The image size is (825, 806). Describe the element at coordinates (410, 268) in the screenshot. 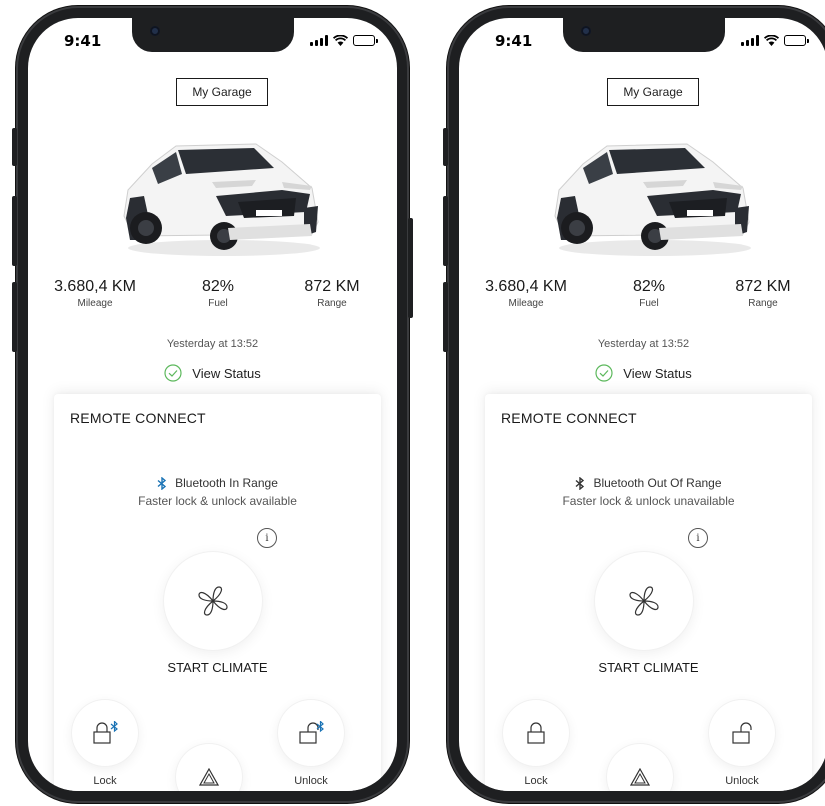

I see `power-button` at that location.